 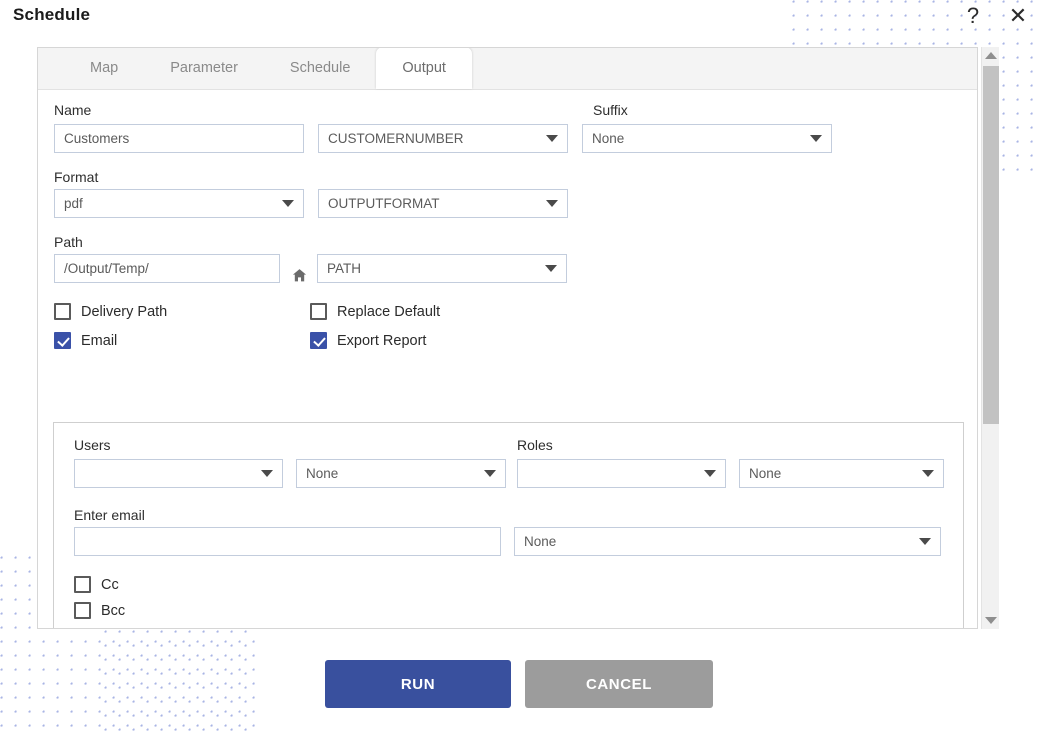 What do you see at coordinates (507, 69) in the screenshot?
I see `tab-bar: Map Parameter Schedule Output` at bounding box center [507, 69].